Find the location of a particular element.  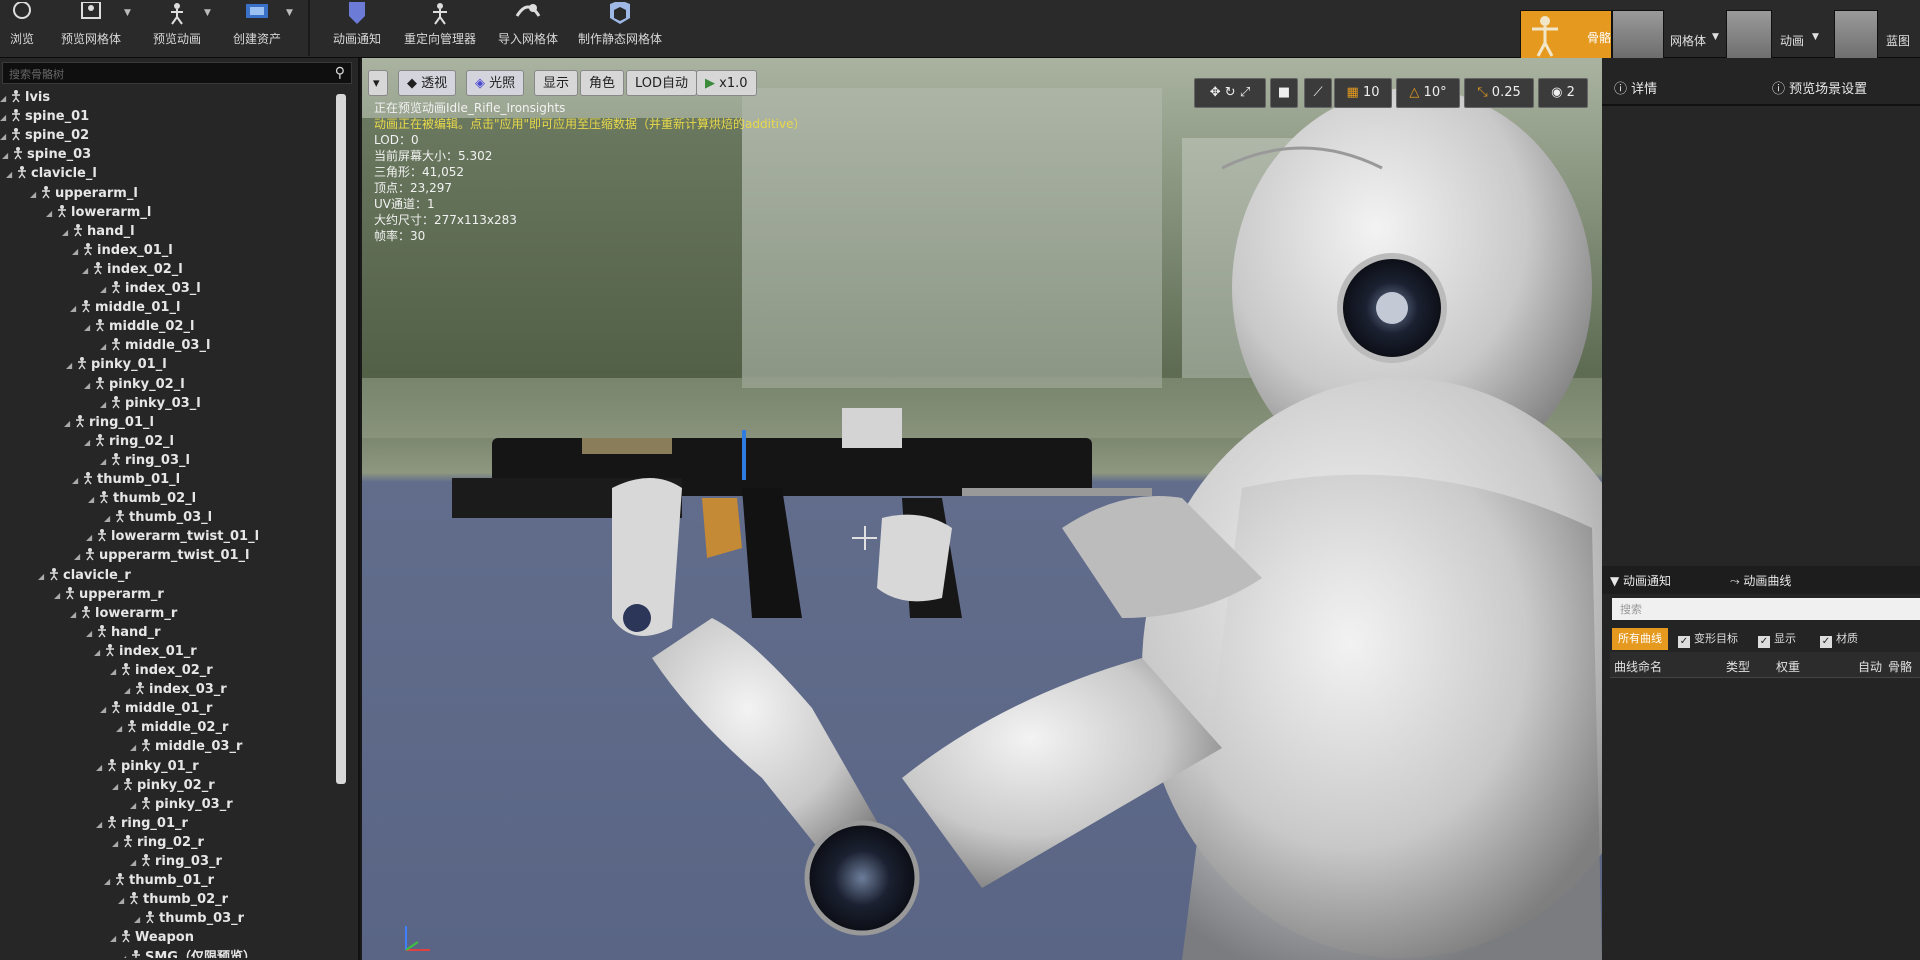

bone-tree-item: ◢ pinky_02_r is located at coordinates (163, 785).